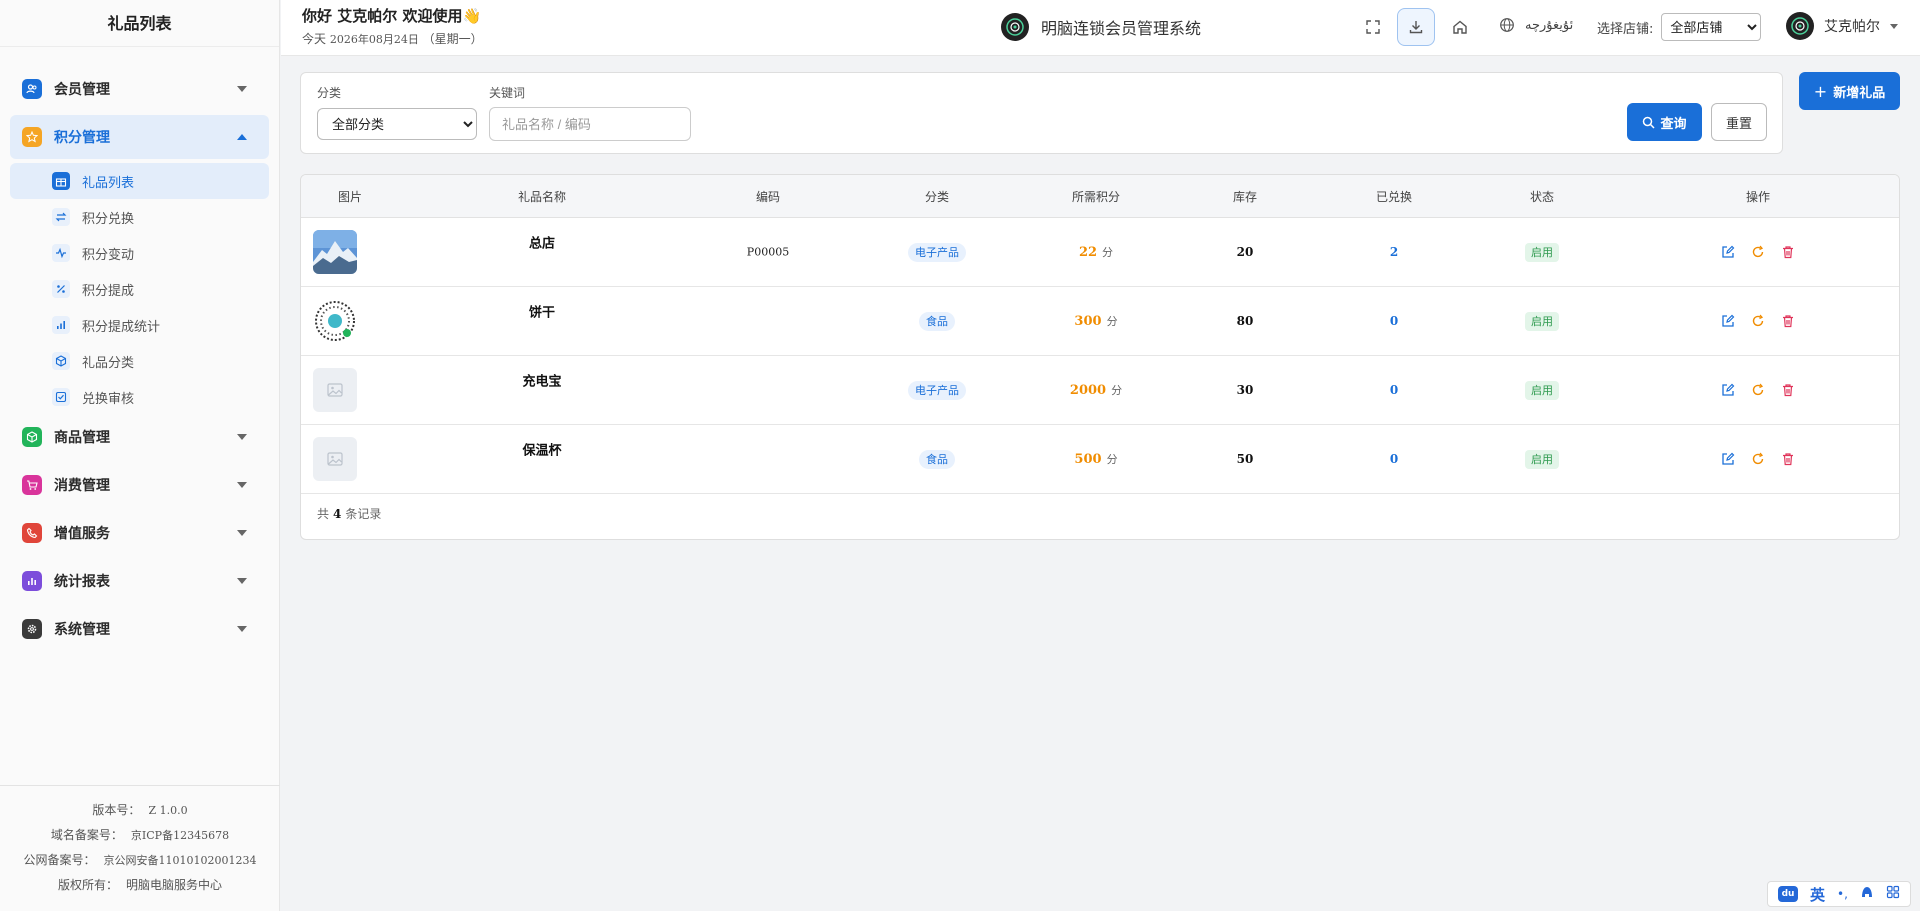 Image resolution: width=1920 pixels, height=911 pixels. I want to click on copyright-value: 明脑电脑服务中心, so click(174, 885).